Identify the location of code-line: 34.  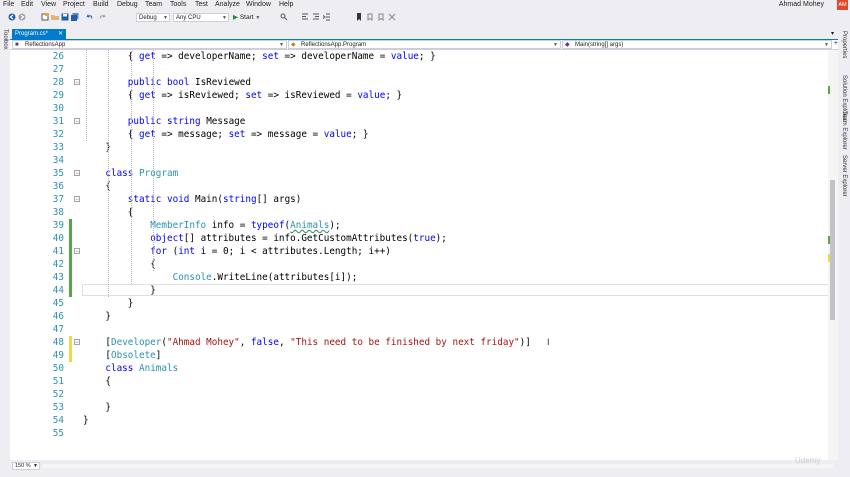
(419, 160).